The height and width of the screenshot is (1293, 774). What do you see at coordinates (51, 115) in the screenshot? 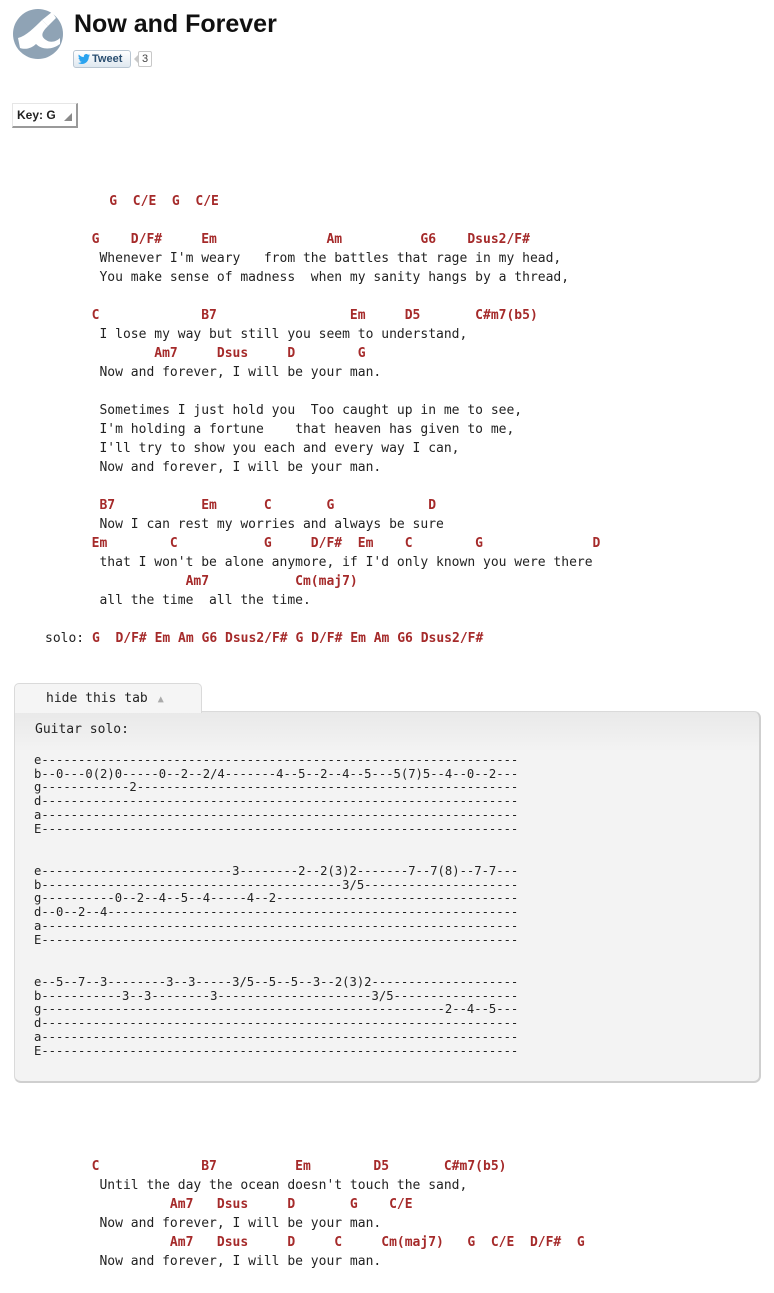
I see `key-value: G` at bounding box center [51, 115].